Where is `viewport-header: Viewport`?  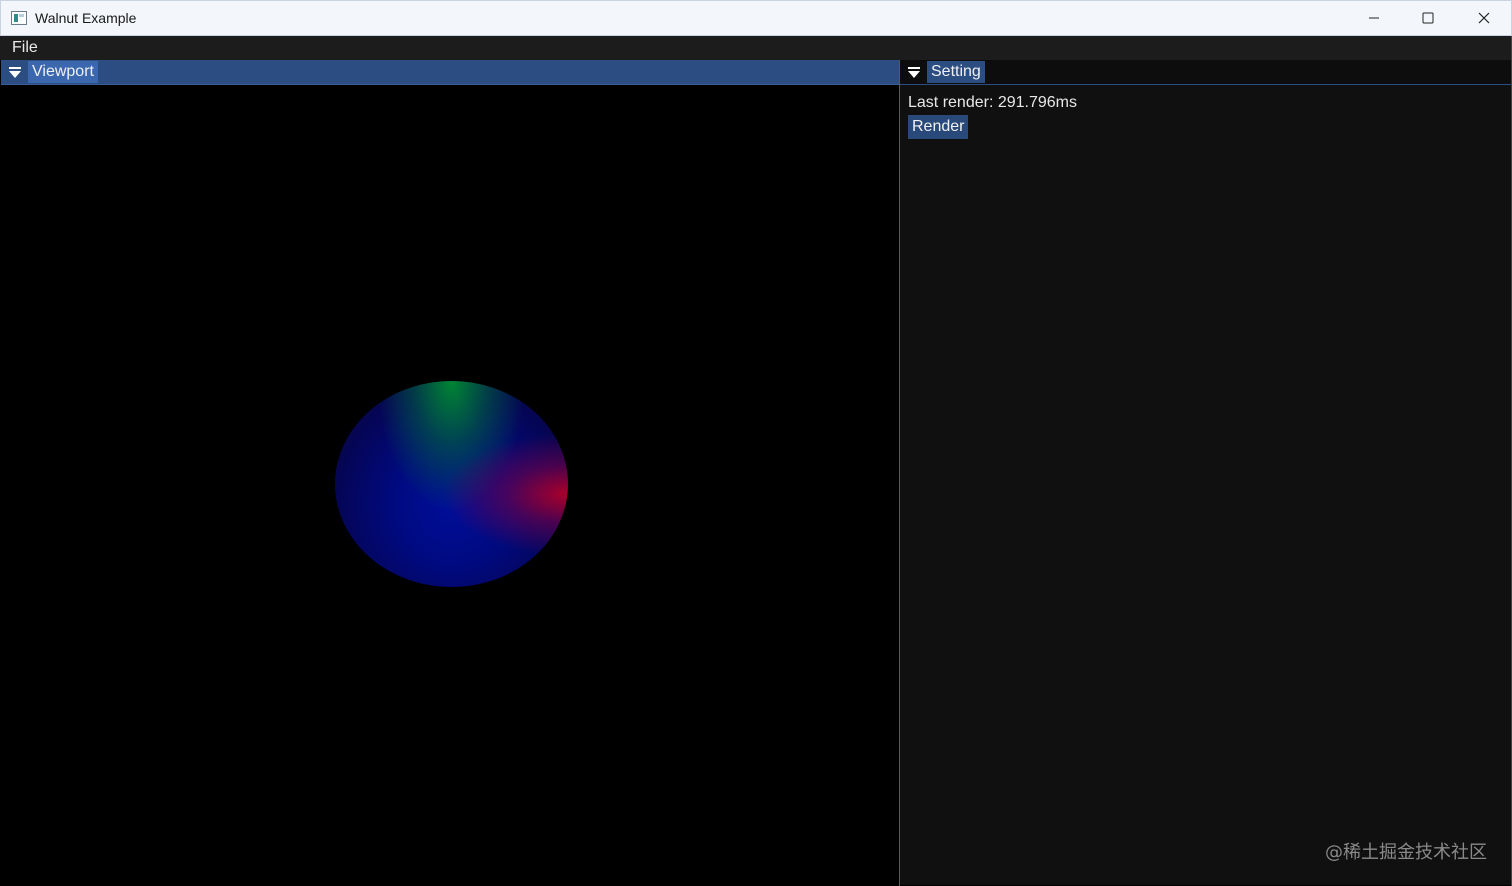
viewport-header: Viewport is located at coordinates (450, 72).